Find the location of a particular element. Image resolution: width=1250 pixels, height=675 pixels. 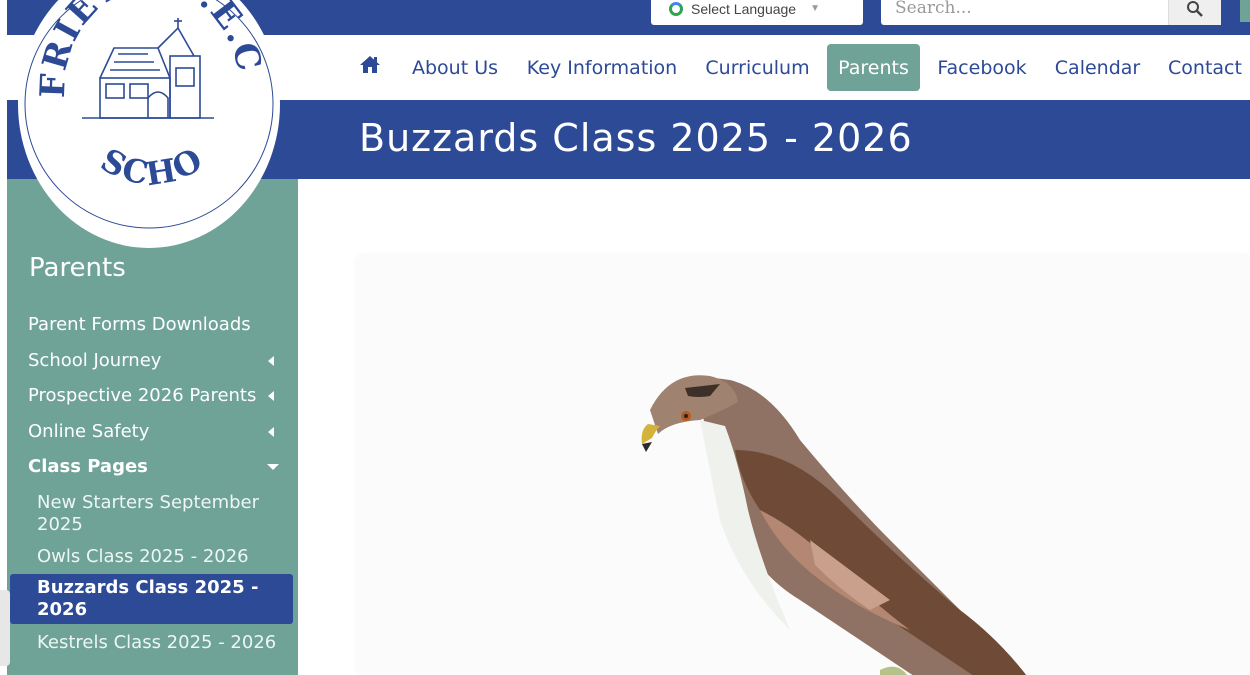

home-icon is located at coordinates (370, 65).